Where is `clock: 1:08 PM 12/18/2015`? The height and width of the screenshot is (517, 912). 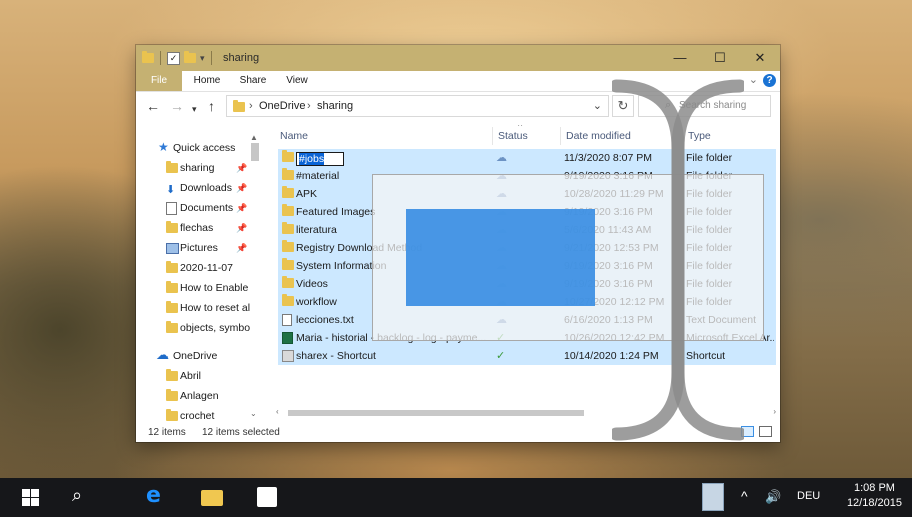 clock: 1:08 PM 12/18/2015 is located at coordinates (874, 496).